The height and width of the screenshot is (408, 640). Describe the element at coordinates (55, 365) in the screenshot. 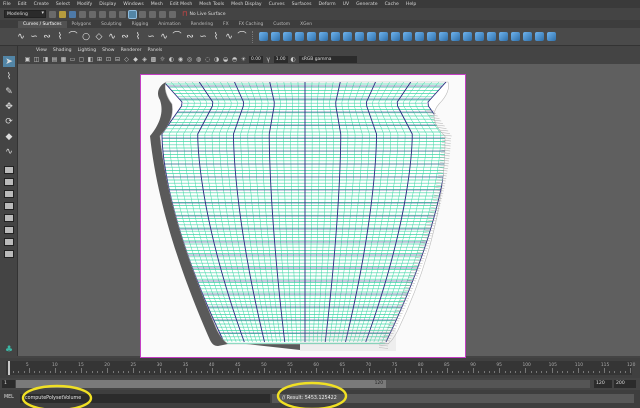

I see `time-tick-label: 10` at that location.